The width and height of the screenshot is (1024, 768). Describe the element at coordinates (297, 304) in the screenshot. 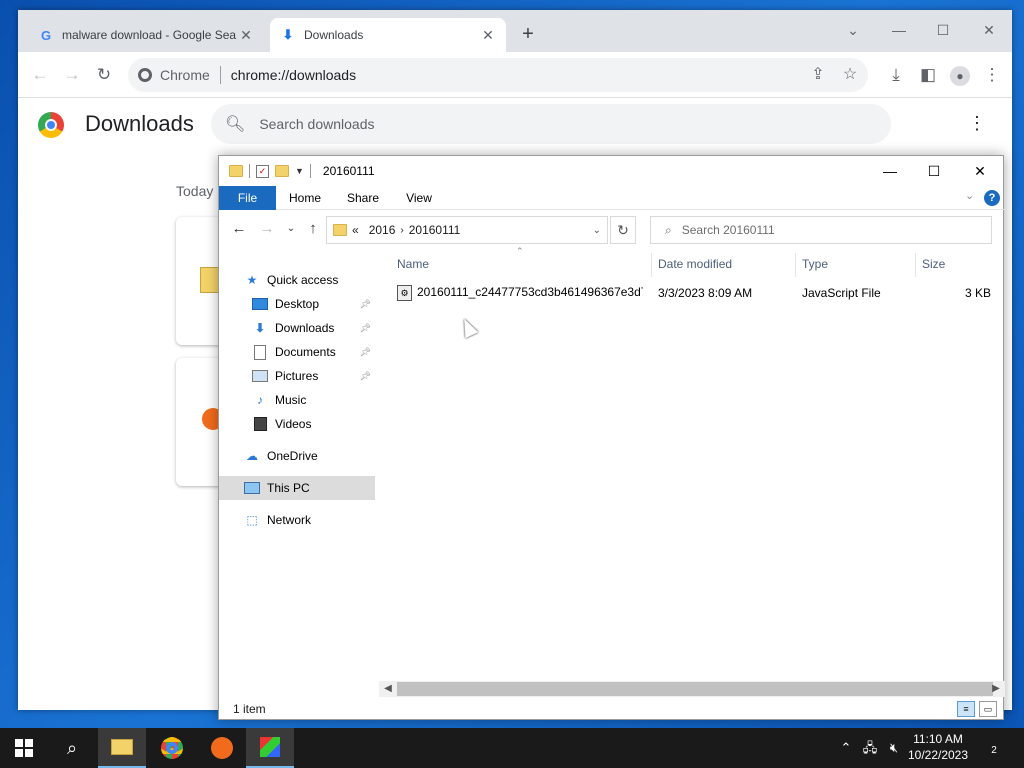

I see `nav-desktop: Desktop 📌︎` at that location.